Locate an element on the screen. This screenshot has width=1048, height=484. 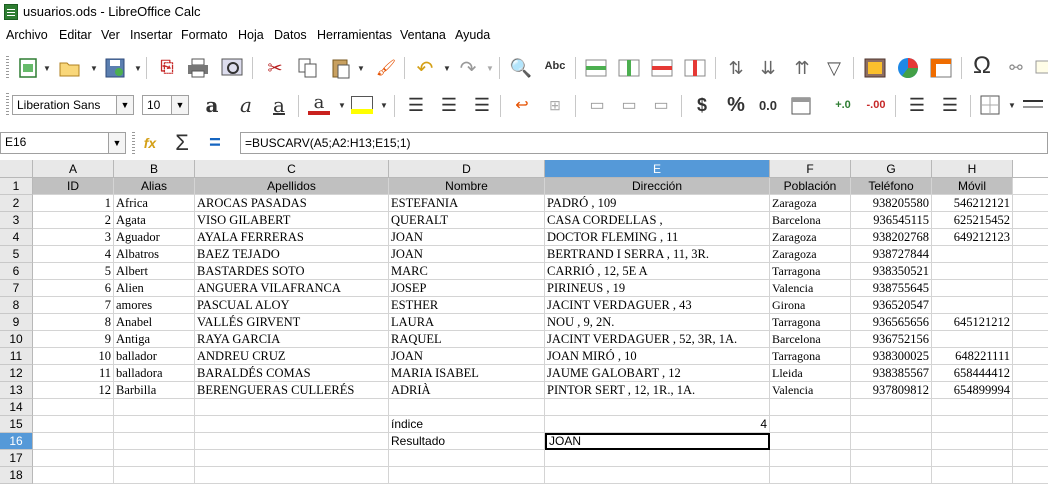
highlight-color-icon is located at coordinates (362, 105).